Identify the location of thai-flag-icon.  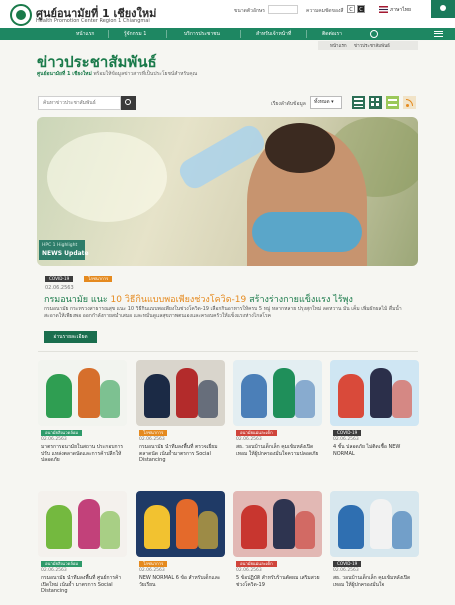
(383, 9).